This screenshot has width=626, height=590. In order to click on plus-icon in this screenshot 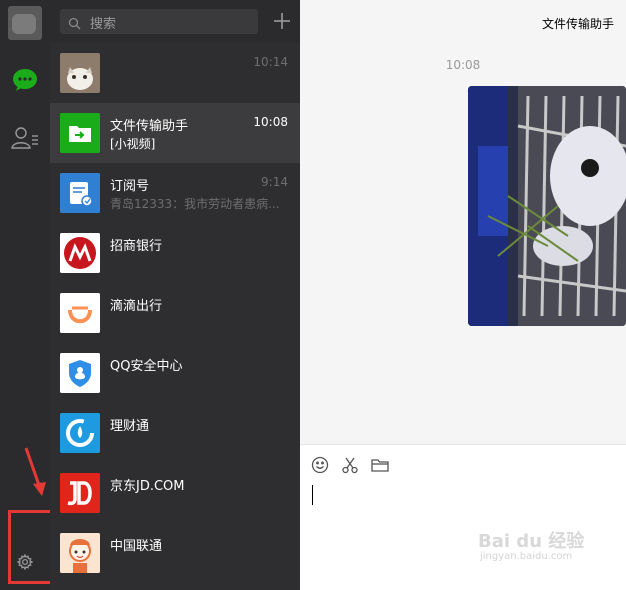, I will do `click(282, 25)`.